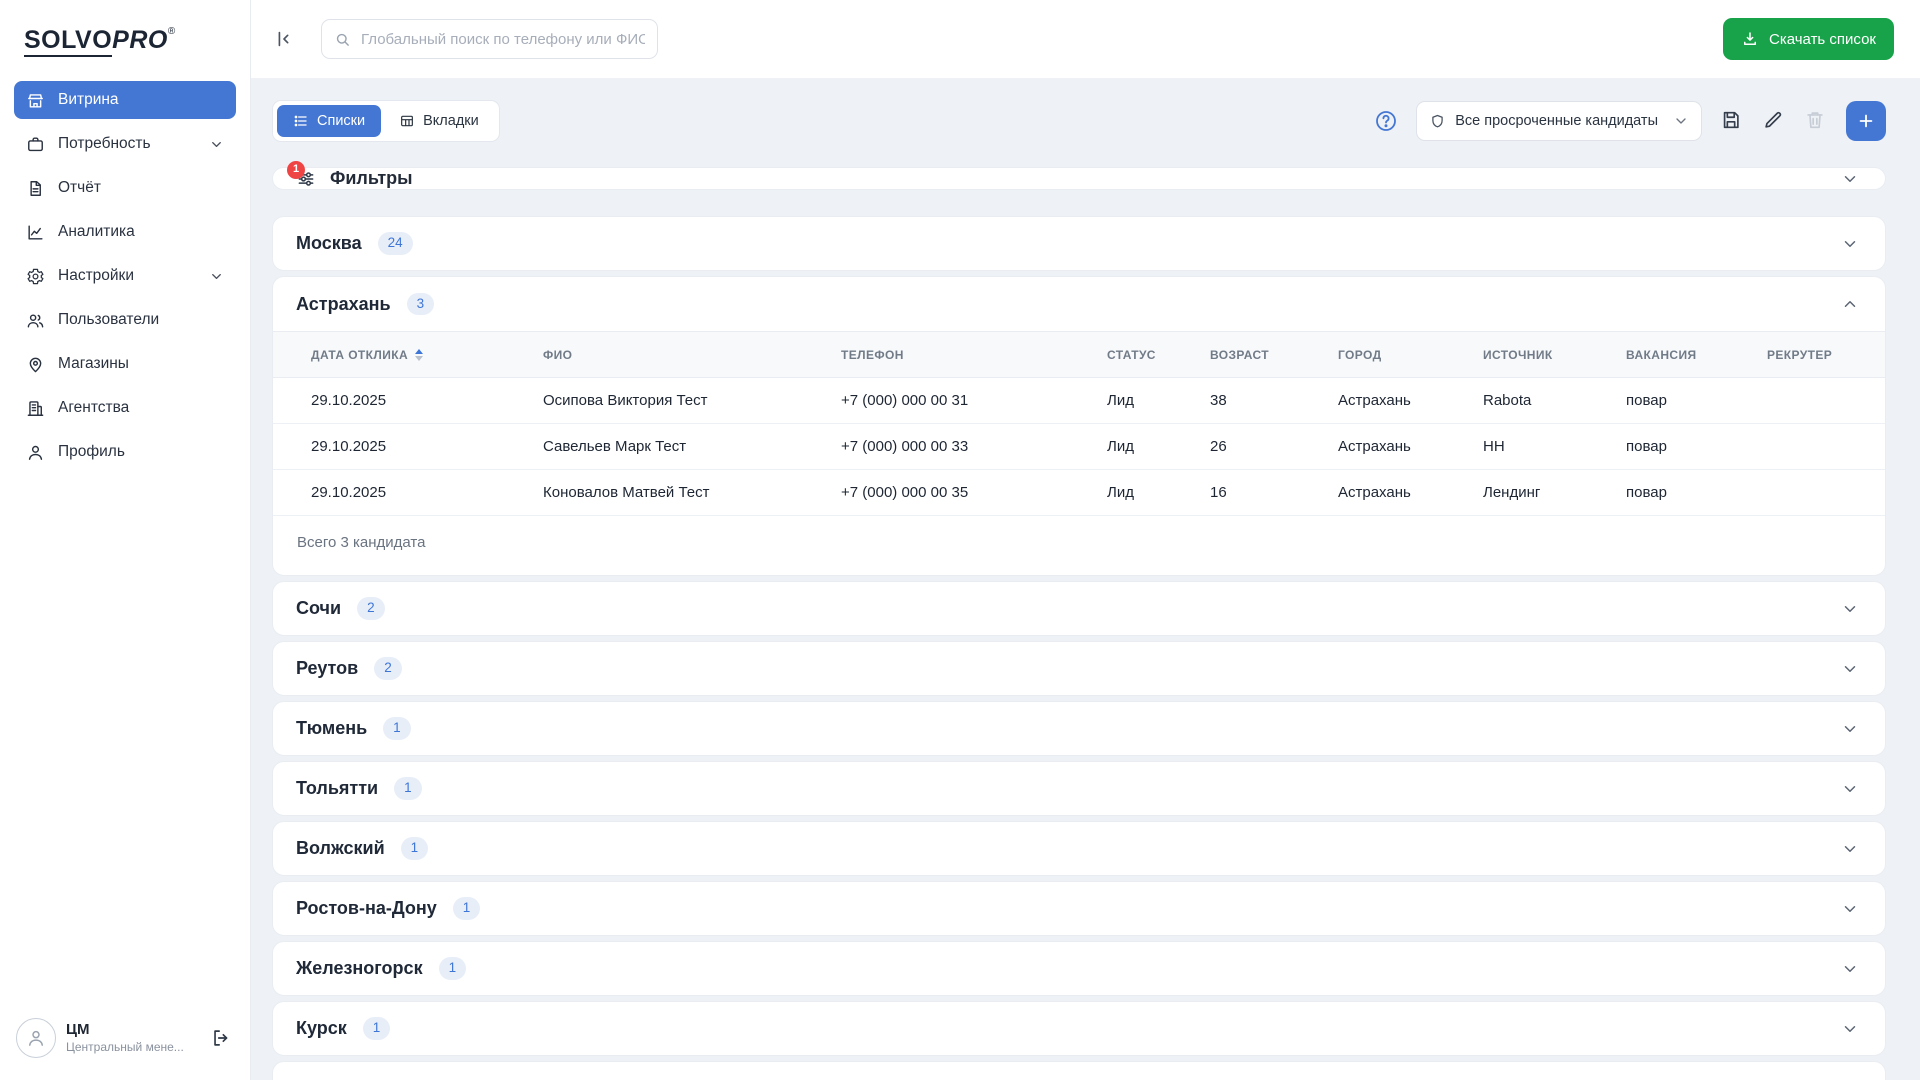  I want to click on sidebar-item-potrebnost: Потребность, so click(125, 144).